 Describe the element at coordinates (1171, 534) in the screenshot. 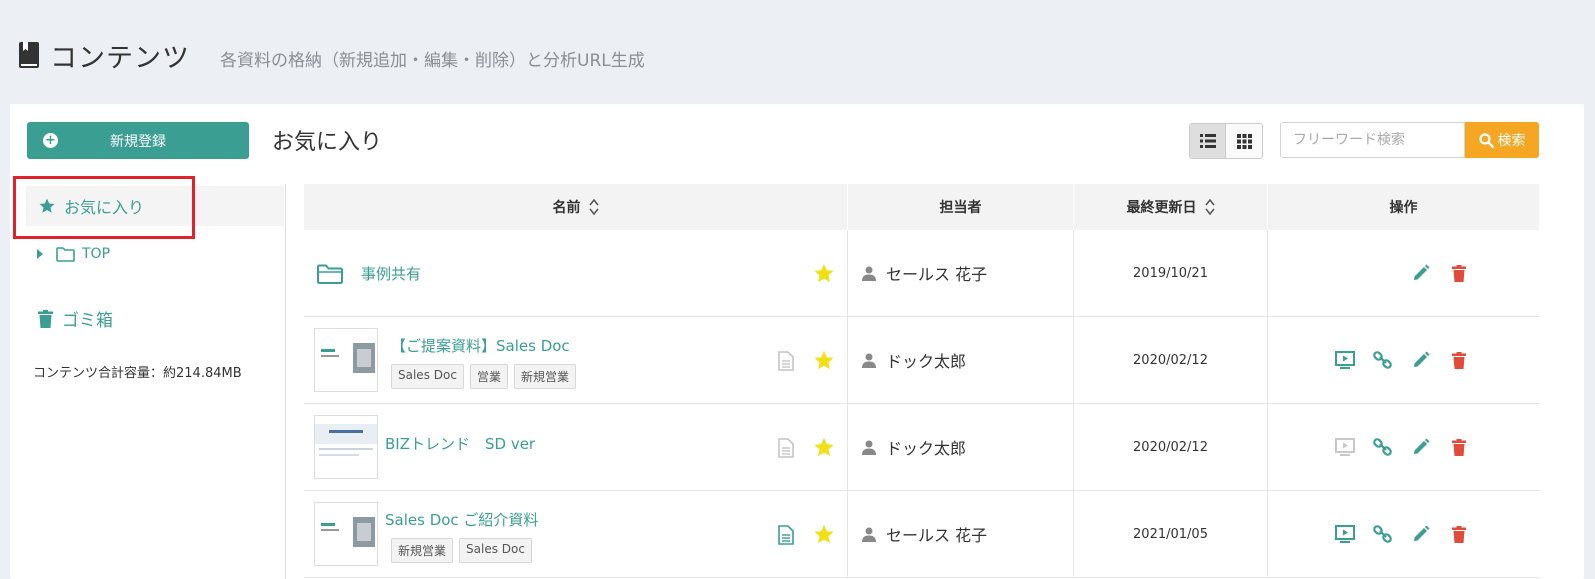

I see `date-cell: 2021/01/05` at that location.